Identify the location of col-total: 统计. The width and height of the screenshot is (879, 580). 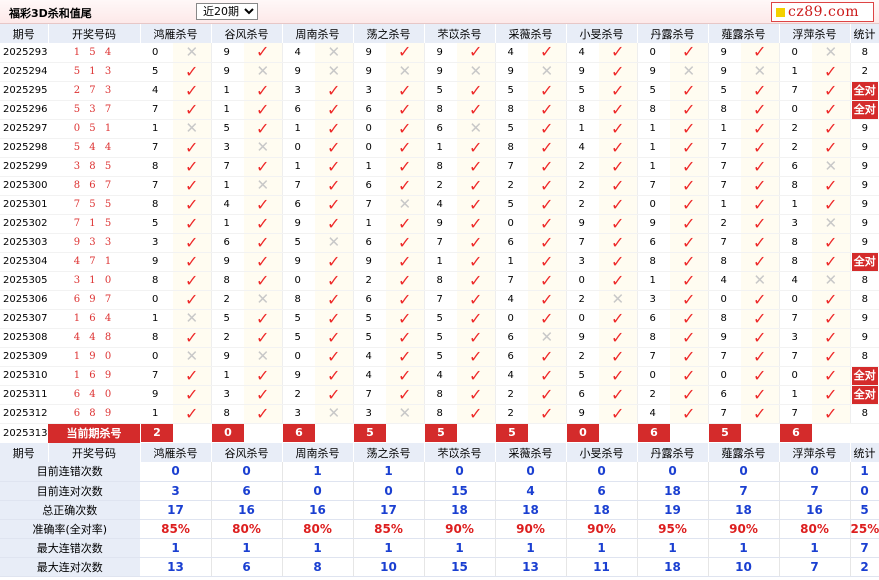
(864, 33).